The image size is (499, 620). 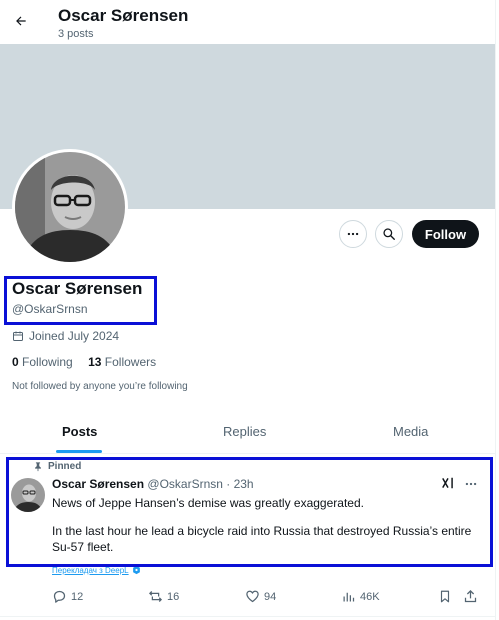 I want to click on search-profile-button, so click(x=389, y=234).